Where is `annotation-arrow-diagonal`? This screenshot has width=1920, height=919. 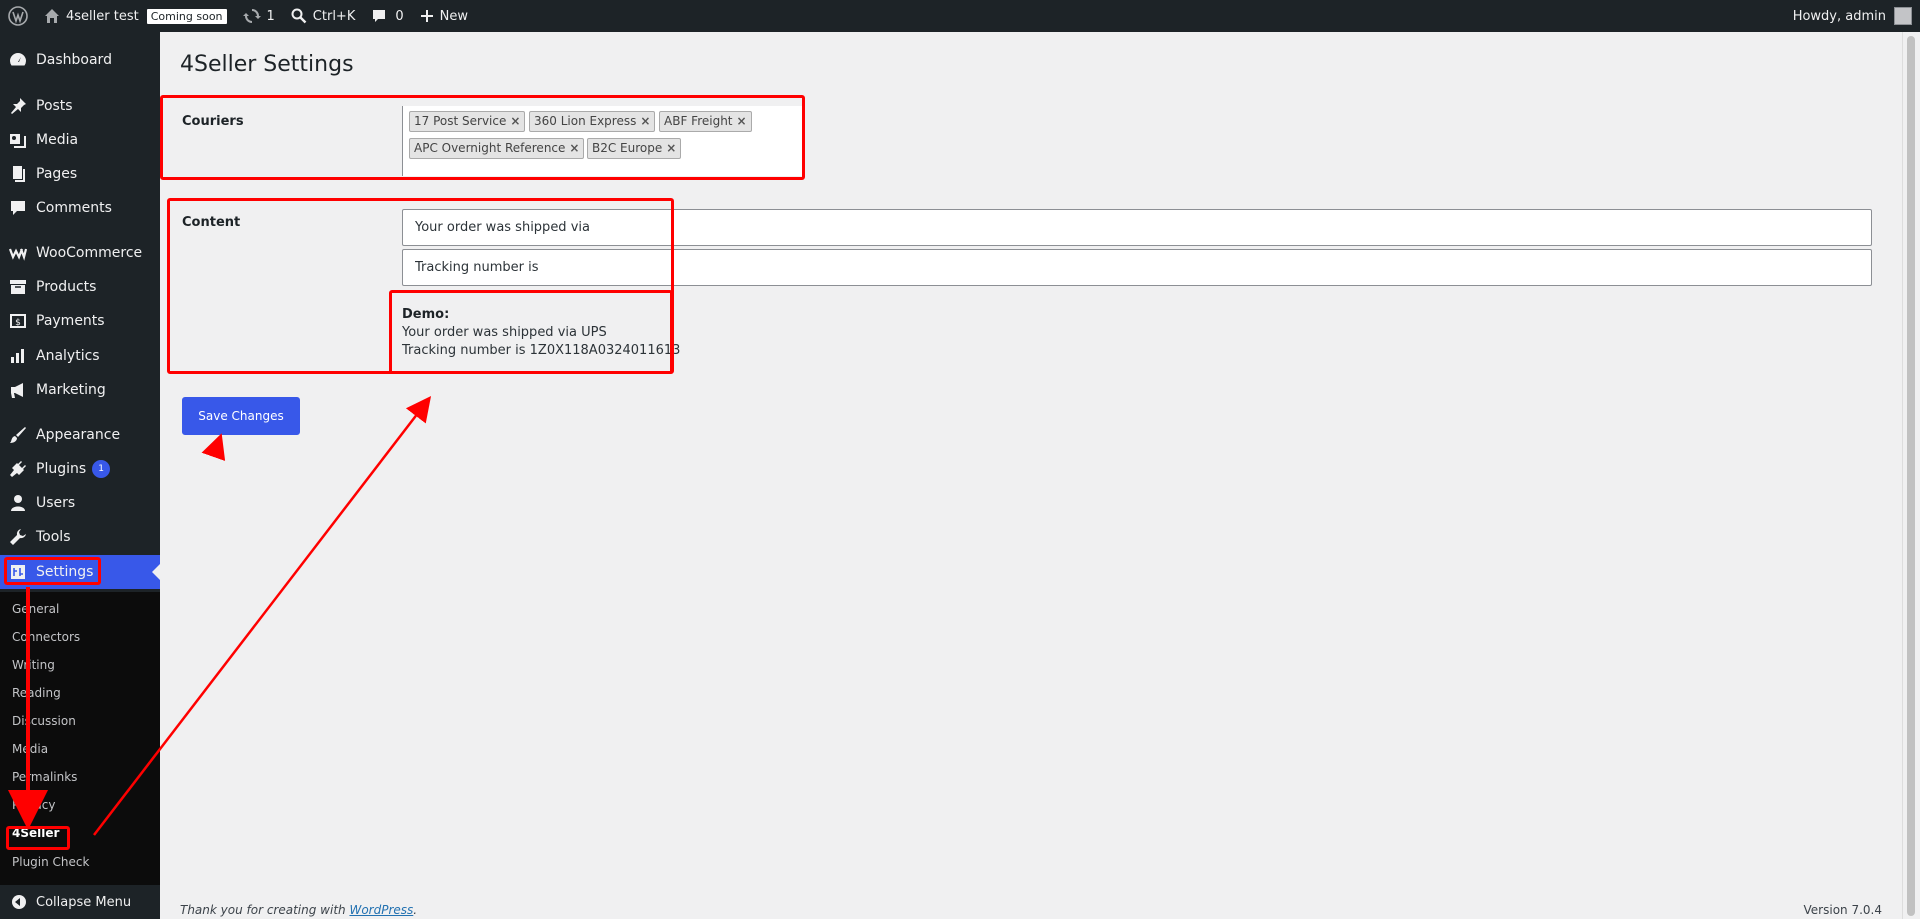
annotation-arrow-diagonal is located at coordinates (262, 616).